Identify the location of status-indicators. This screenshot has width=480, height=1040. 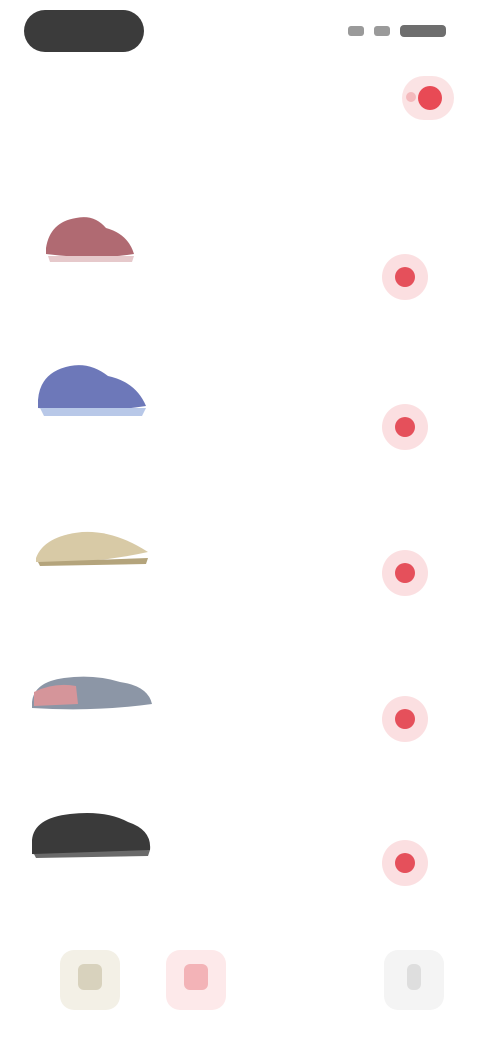
(397, 31).